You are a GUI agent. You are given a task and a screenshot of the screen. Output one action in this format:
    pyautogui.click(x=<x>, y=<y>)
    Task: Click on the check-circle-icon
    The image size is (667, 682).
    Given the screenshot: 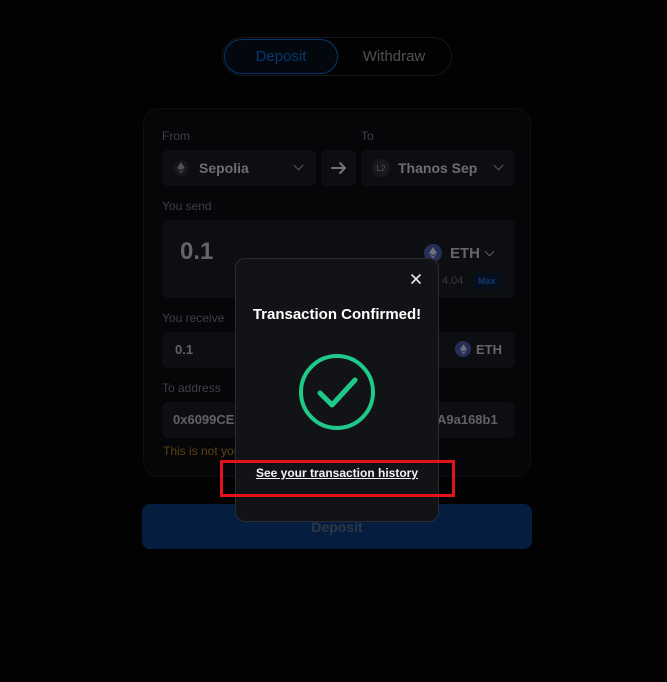 What is the action you would take?
    pyautogui.click(x=337, y=392)
    